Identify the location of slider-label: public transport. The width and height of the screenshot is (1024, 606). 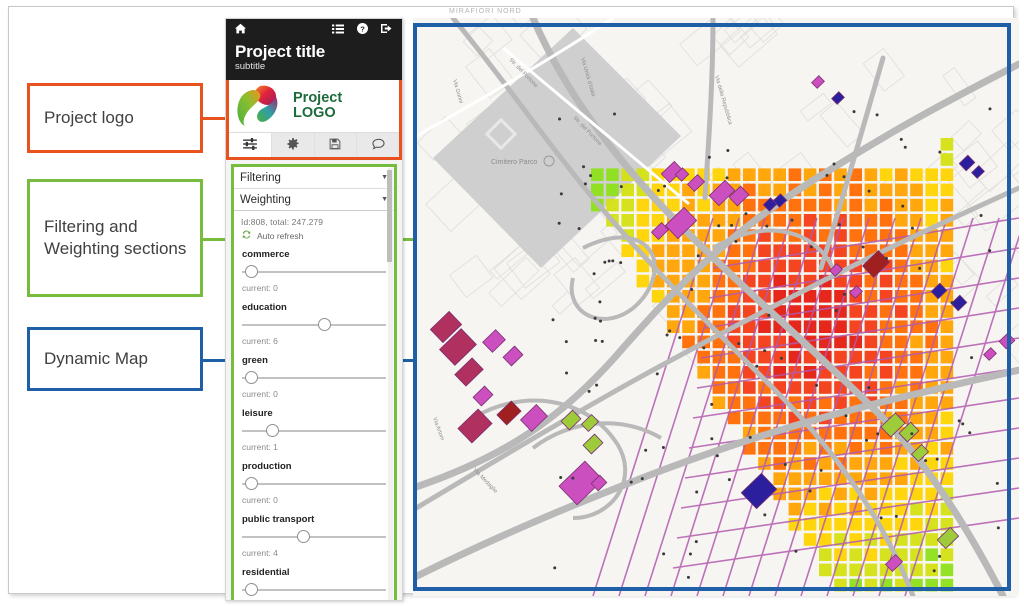
(278, 520).